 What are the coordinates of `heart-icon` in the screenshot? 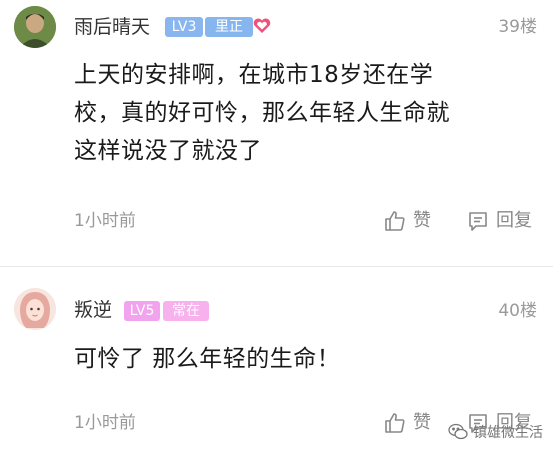 It's located at (262, 25).